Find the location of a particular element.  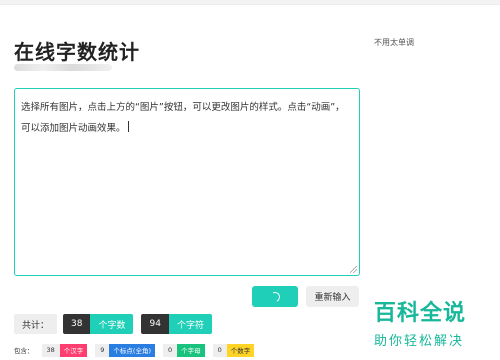

breakdown-digits: 0 个数字 is located at coordinates (233, 350).